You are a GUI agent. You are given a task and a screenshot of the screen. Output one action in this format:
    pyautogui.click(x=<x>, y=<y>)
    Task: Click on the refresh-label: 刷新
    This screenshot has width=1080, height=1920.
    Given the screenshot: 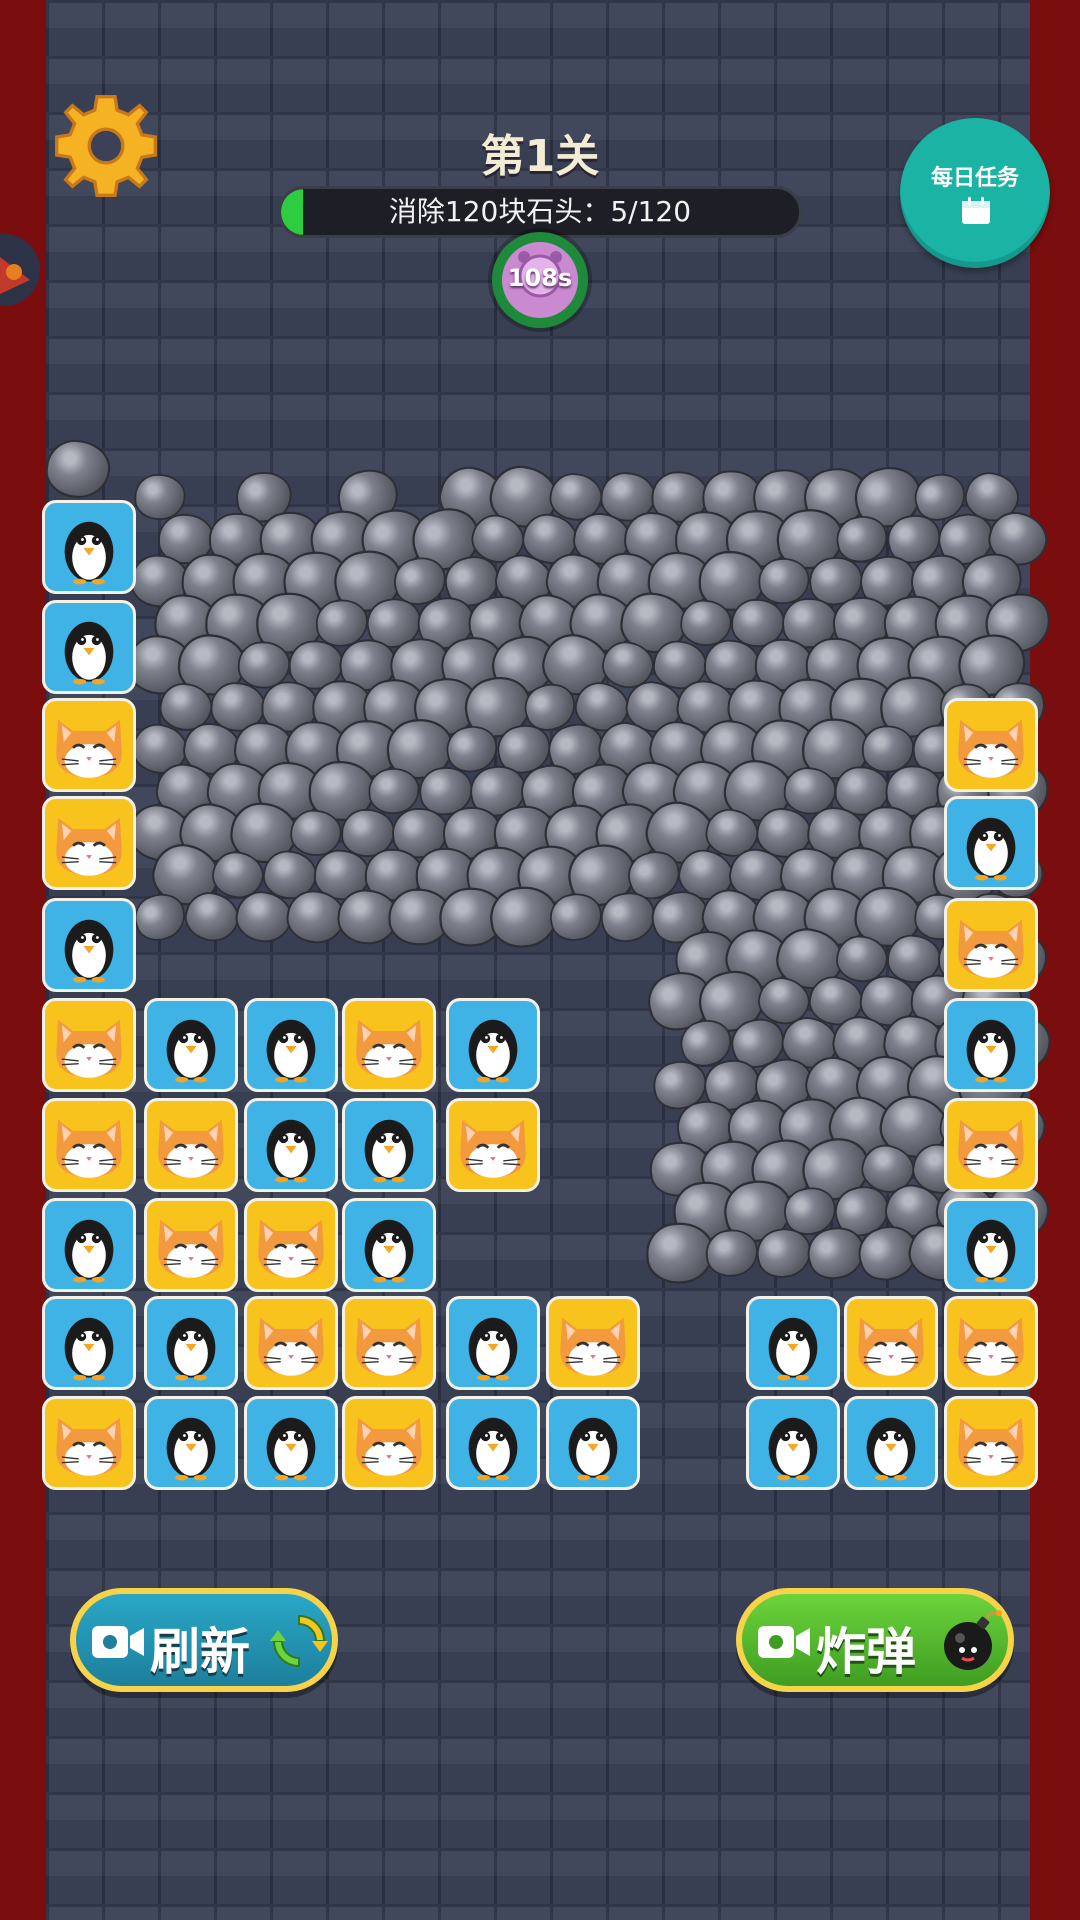 What is the action you would take?
    pyautogui.click(x=200, y=1652)
    